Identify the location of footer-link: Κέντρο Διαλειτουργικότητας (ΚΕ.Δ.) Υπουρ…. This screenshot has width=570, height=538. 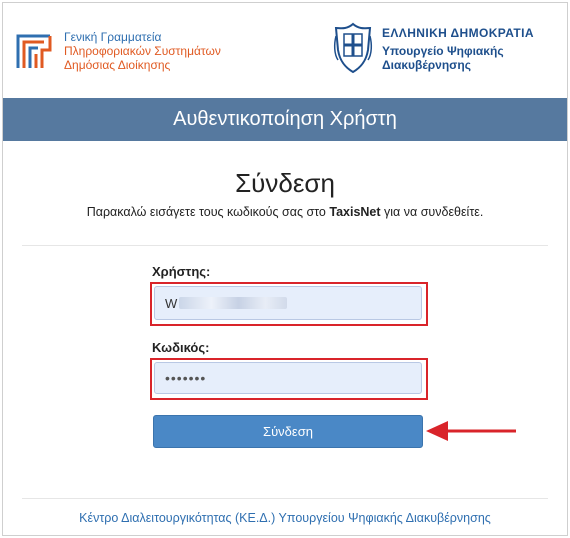
(285, 518).